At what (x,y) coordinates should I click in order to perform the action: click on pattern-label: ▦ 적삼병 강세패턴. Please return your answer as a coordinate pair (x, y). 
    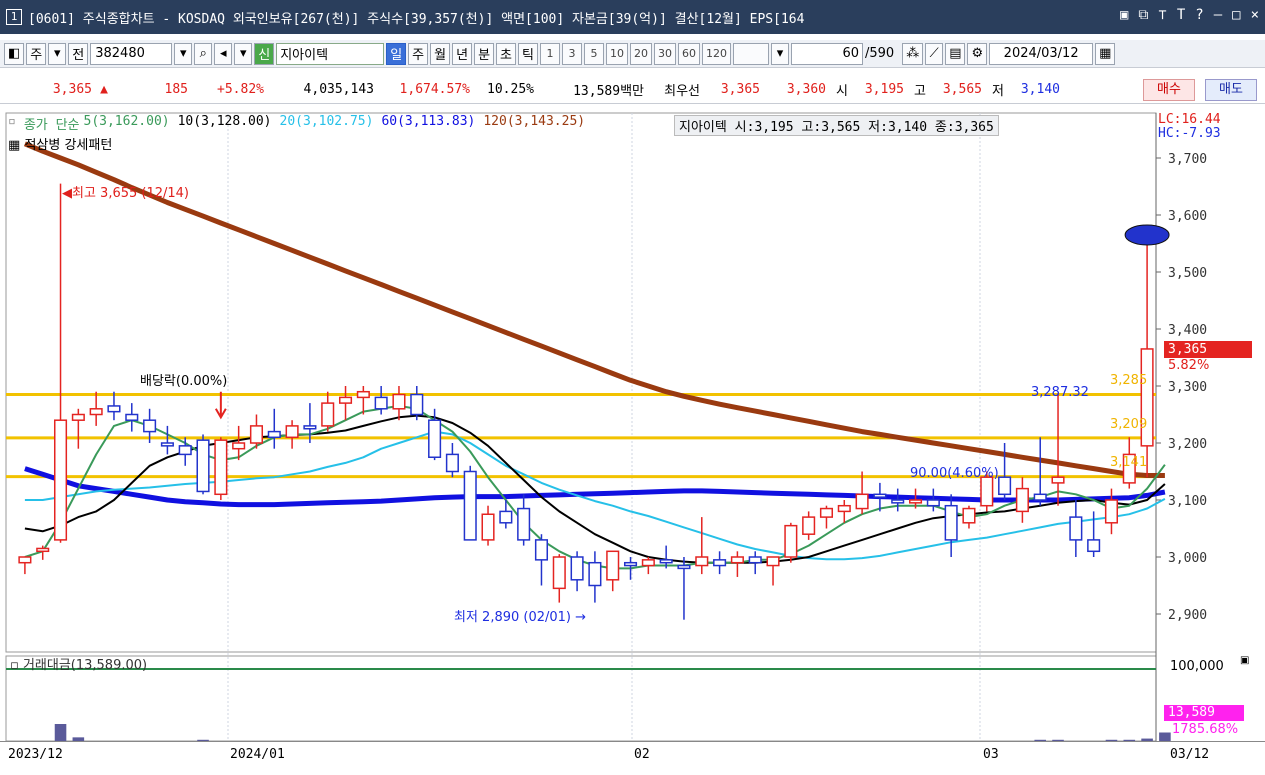
    Looking at the image, I should click on (60, 143).